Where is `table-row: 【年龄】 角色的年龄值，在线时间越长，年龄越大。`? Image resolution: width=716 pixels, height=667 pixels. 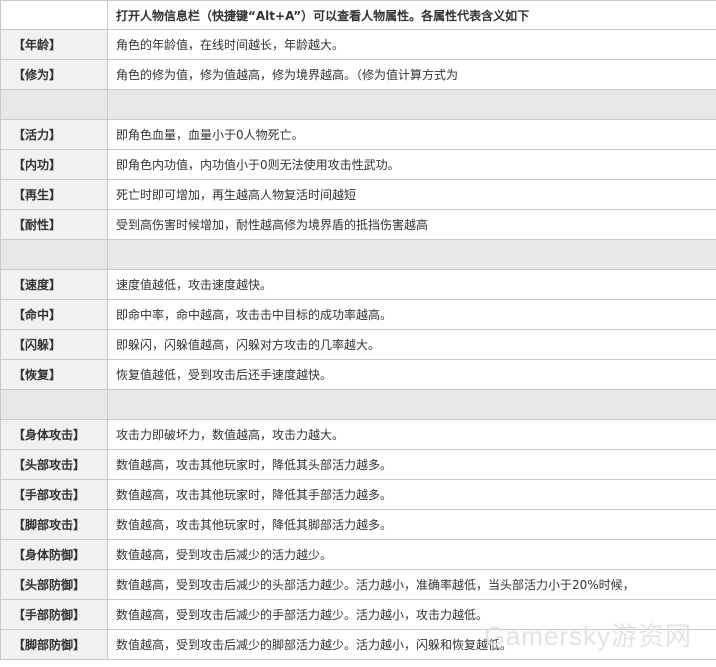
table-row: 【年龄】 角色的年龄值，在线时间越长，年龄越大。 is located at coordinates (358, 44).